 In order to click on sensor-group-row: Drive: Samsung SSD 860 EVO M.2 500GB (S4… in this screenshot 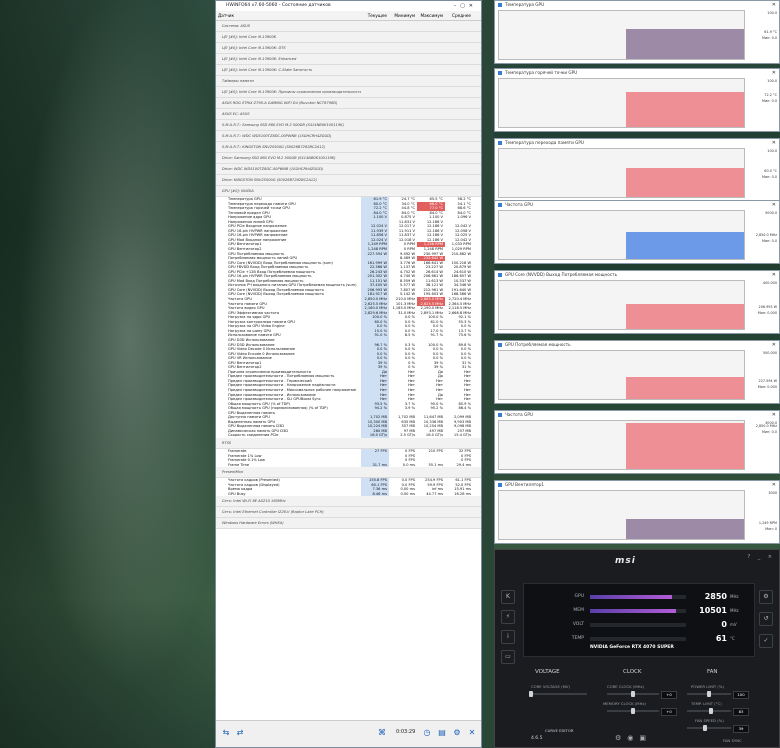, I will do `click(348, 158)`.